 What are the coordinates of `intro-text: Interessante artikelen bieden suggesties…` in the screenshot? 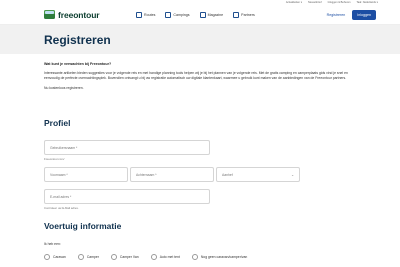 It's located at (196, 75).